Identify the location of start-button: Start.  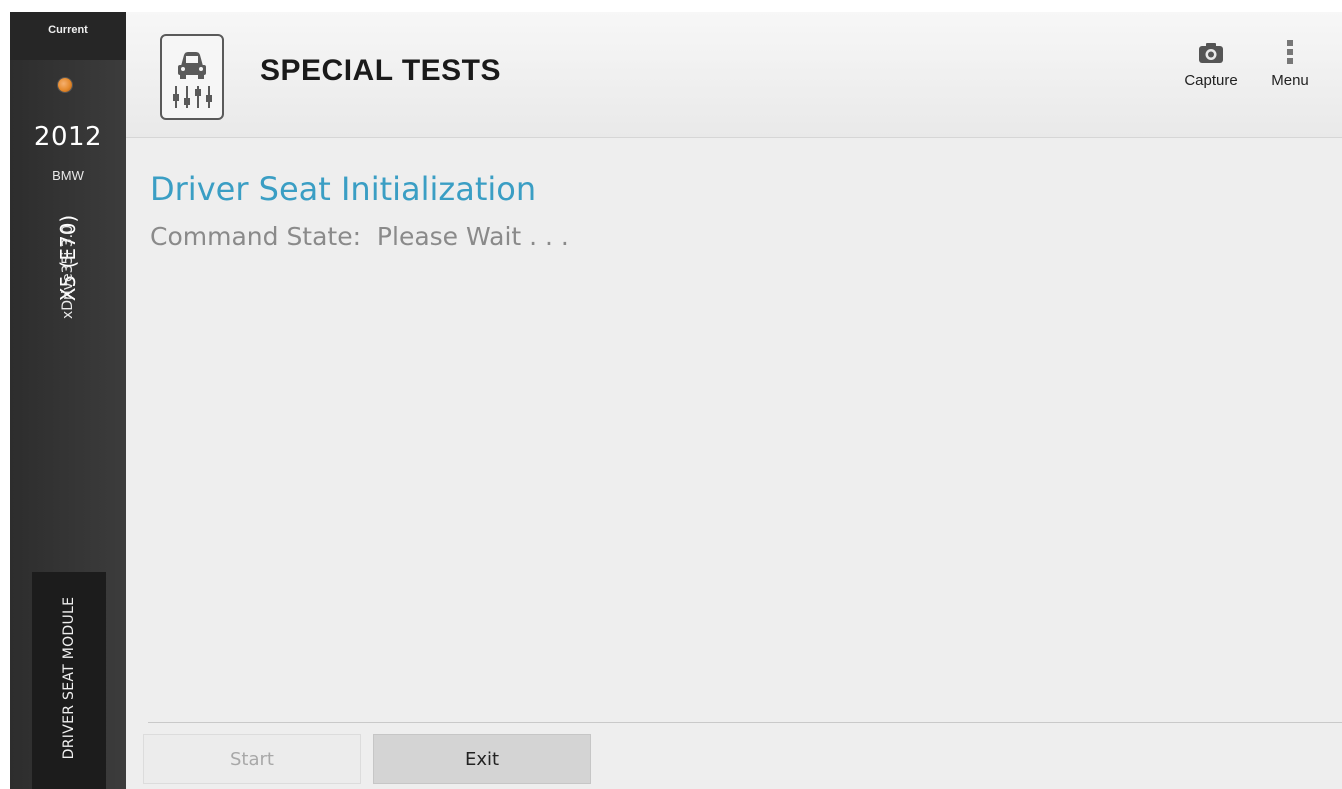
(252, 759).